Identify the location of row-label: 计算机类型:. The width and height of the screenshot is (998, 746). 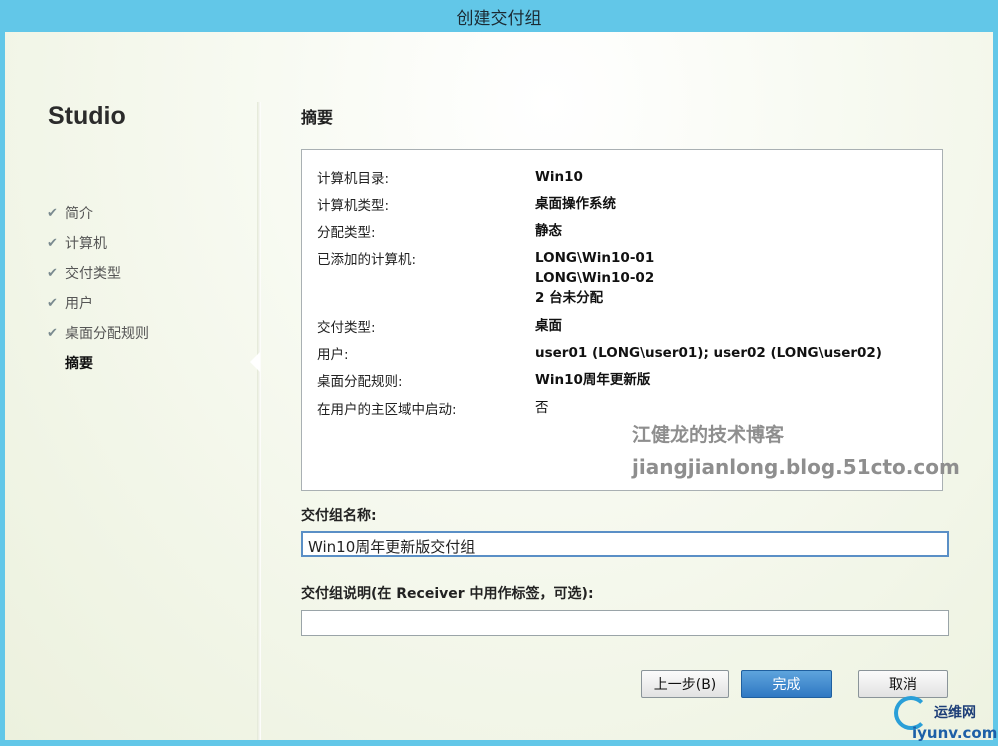
(353, 206).